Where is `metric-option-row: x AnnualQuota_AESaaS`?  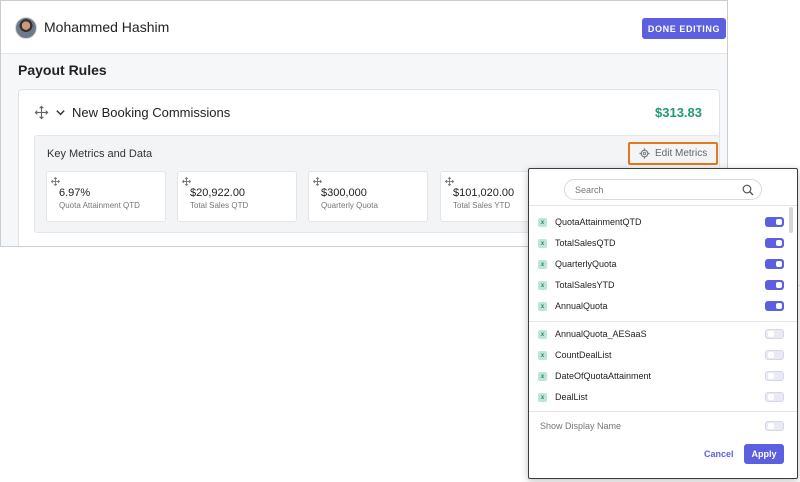
metric-option-row: x AnnualQuota_AESaaS is located at coordinates (661, 334).